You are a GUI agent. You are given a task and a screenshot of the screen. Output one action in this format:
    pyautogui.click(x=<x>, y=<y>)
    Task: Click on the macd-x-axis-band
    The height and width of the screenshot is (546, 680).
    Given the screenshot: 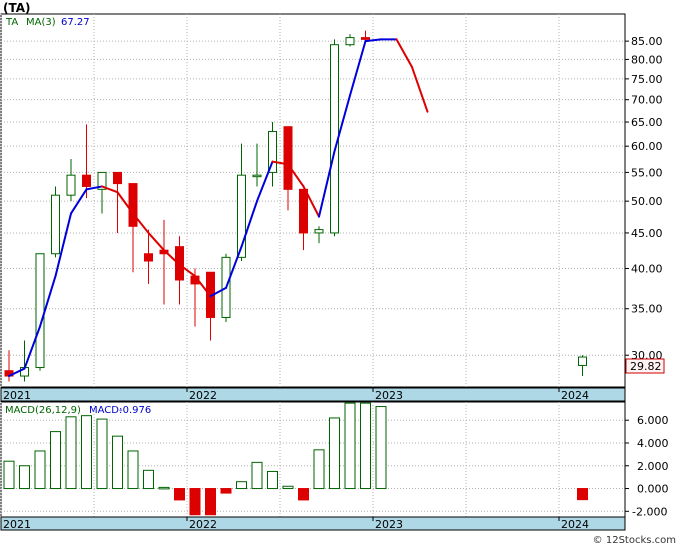 What is the action you would take?
    pyautogui.click(x=313, y=523)
    